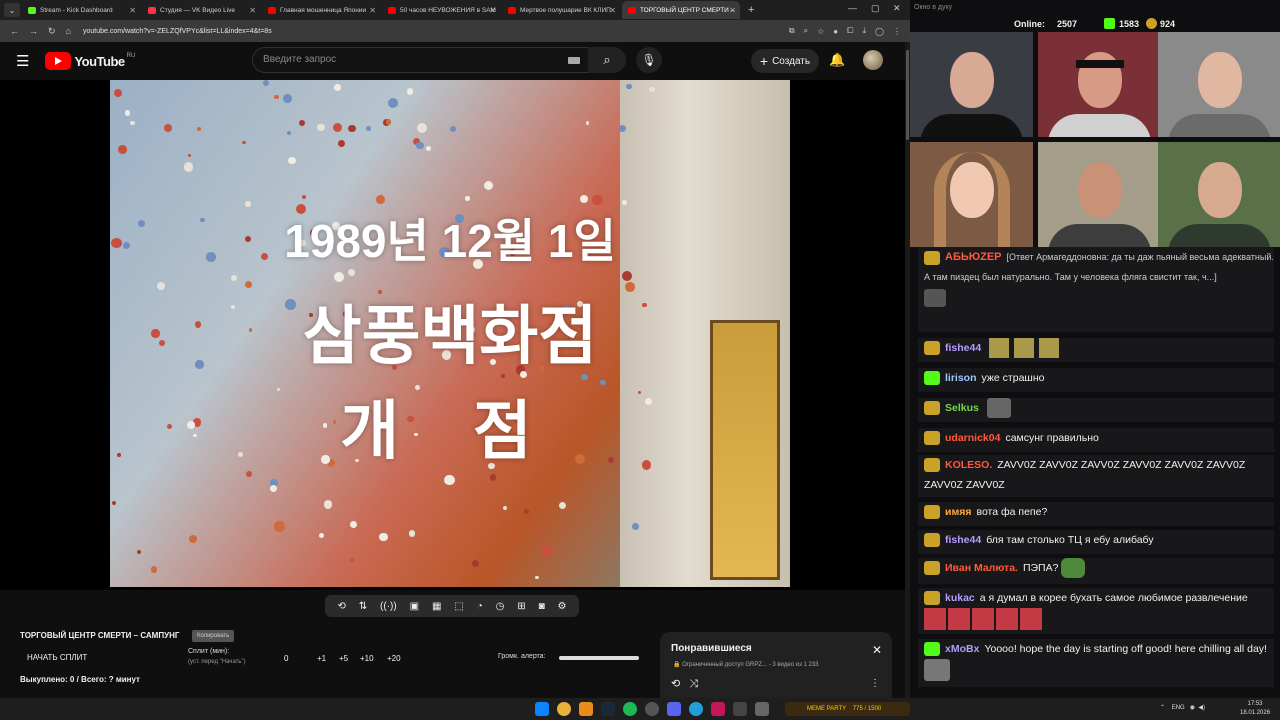 Image resolution: width=1280 pixels, height=720 pixels. I want to click on maximize-icon: ▢, so click(875, 8).